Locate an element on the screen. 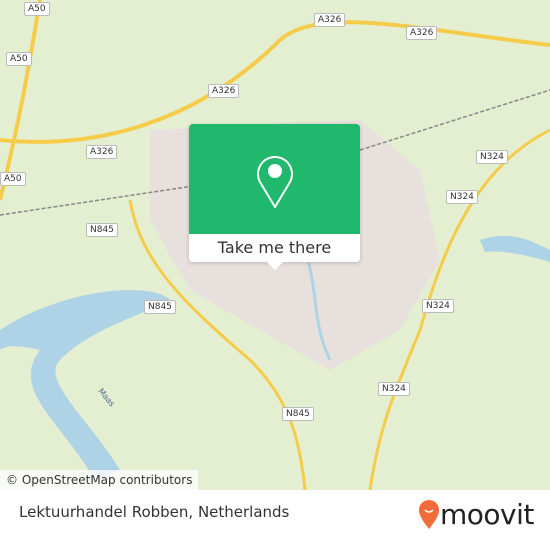 The height and width of the screenshot is (550, 550). attribution: © OpenStreetMap contributors is located at coordinates (99, 480).